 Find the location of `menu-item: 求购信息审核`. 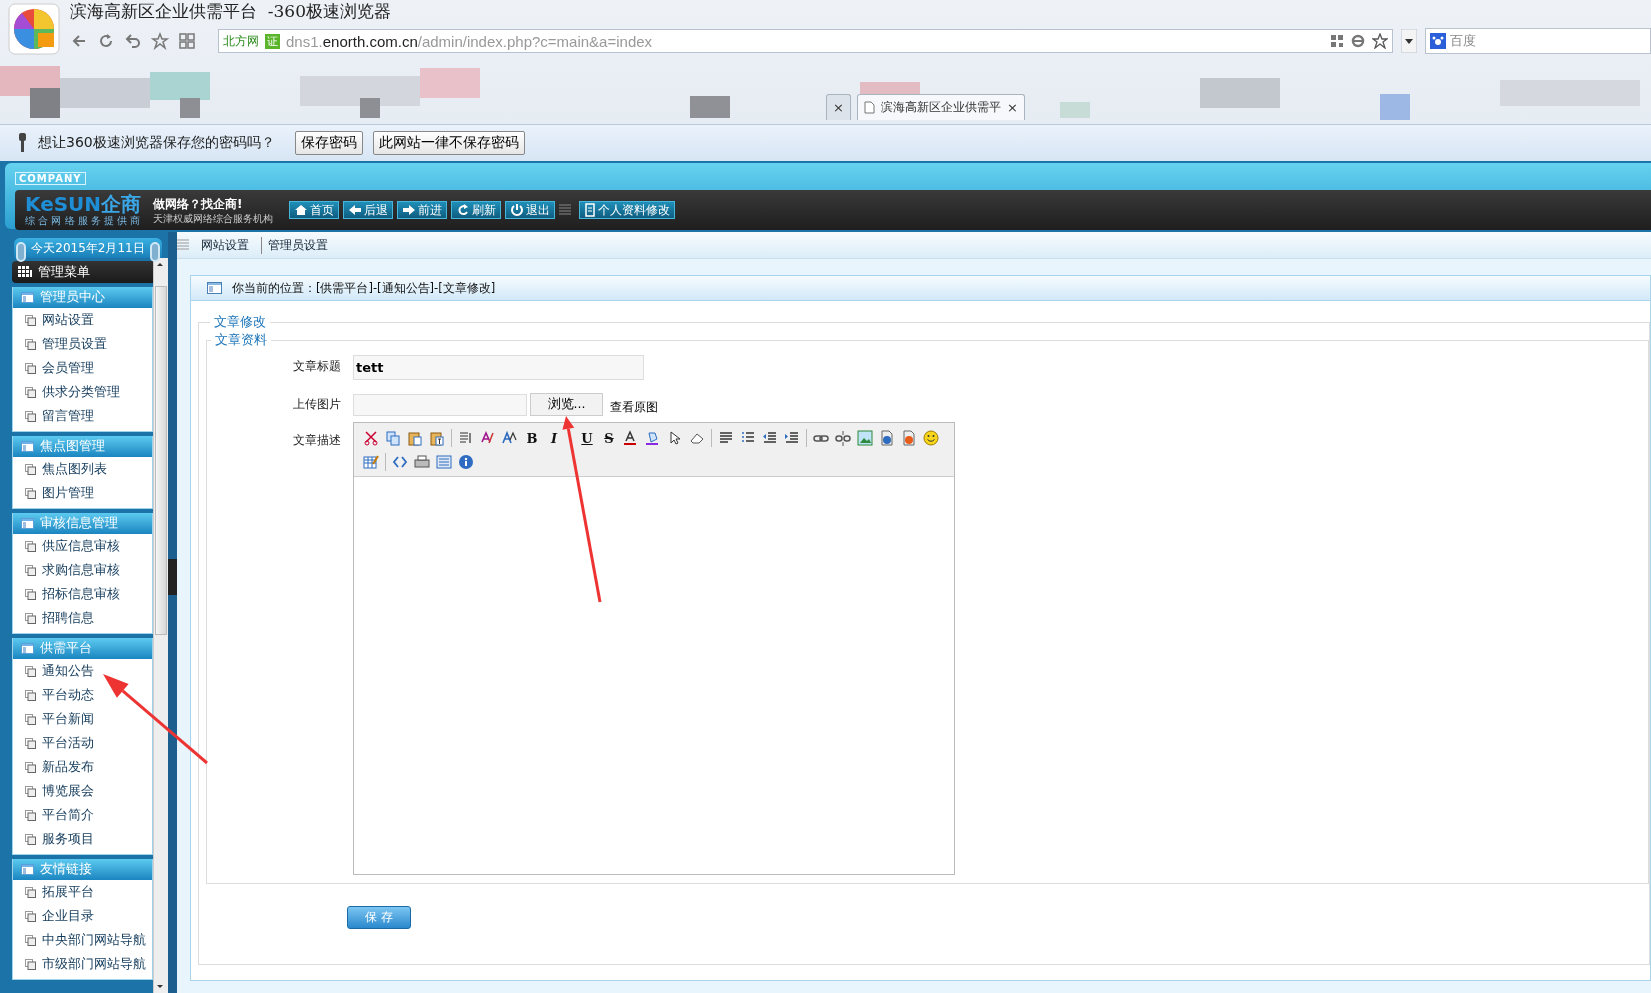

menu-item: 求购信息审核 is located at coordinates (82, 570).